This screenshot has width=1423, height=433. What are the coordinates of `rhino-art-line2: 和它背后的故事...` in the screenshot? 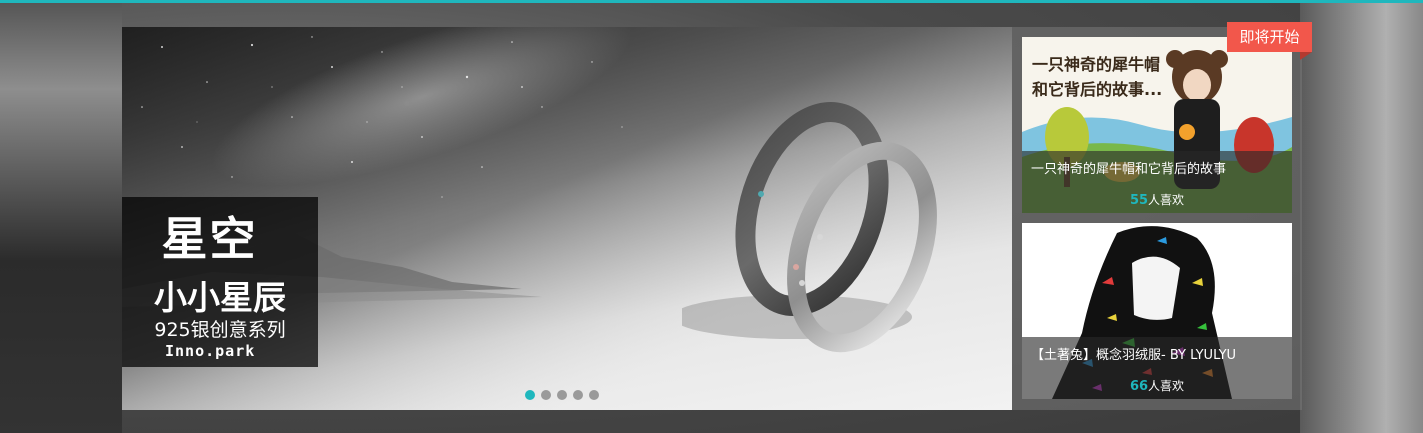 It's located at (1097, 89).